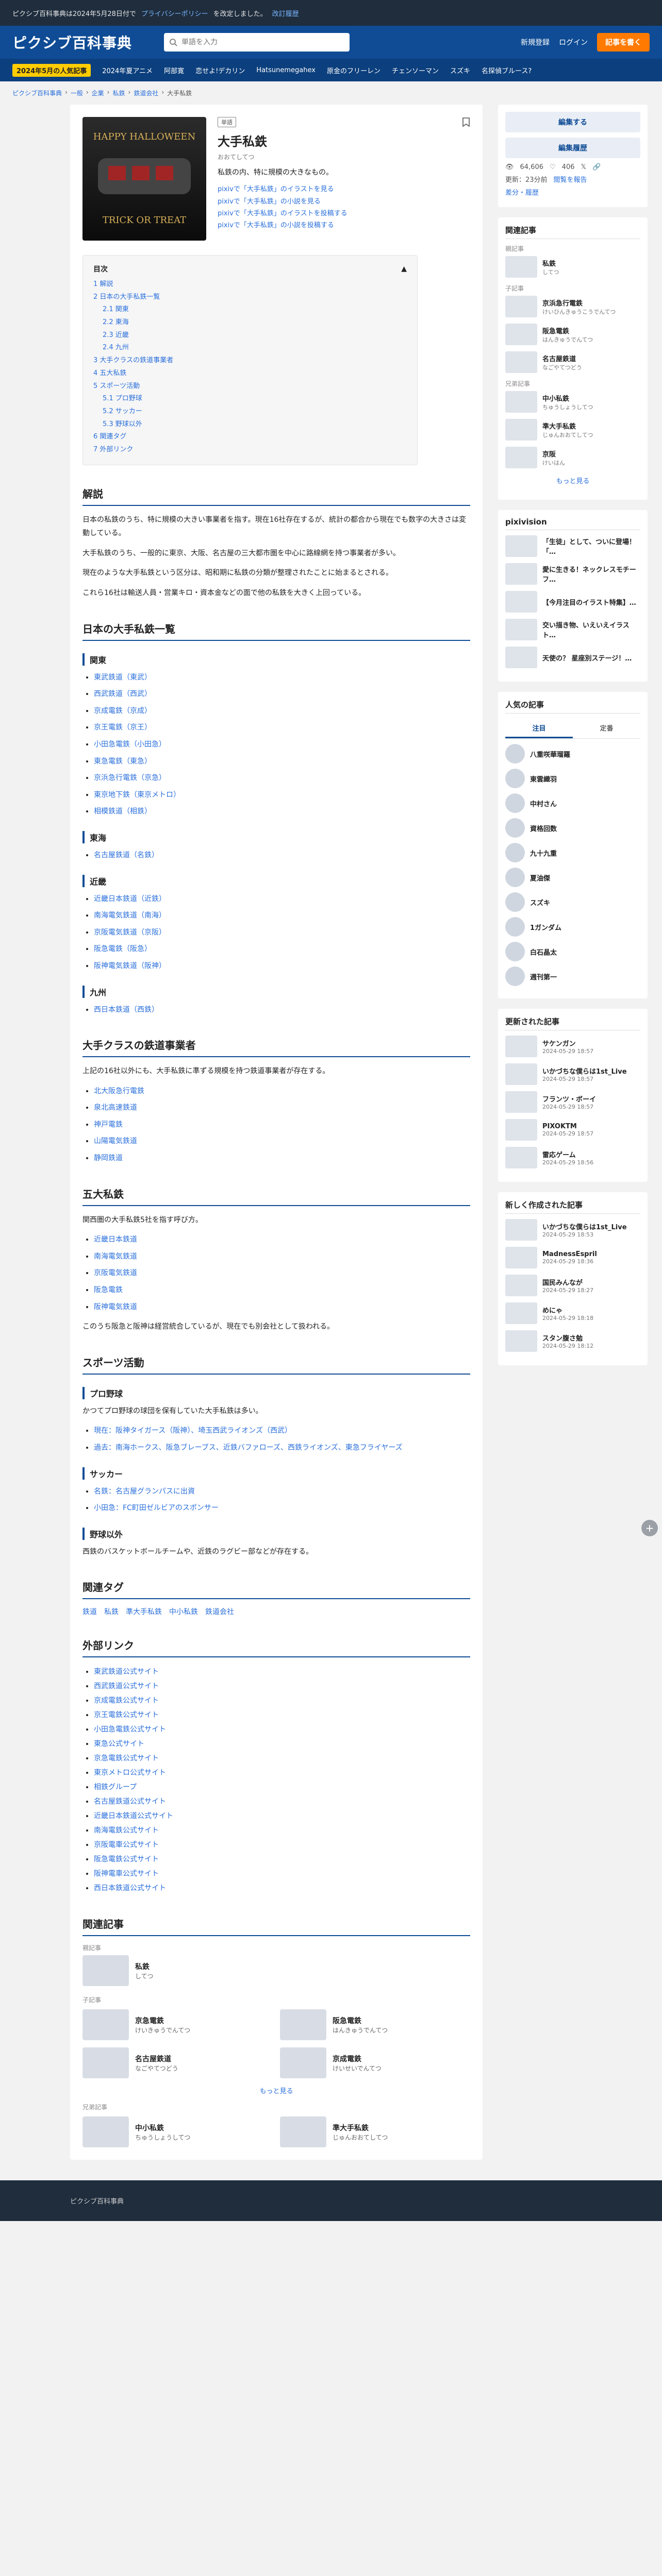  I want to click on tag-link: 準大手私鉄, so click(144, 1612).